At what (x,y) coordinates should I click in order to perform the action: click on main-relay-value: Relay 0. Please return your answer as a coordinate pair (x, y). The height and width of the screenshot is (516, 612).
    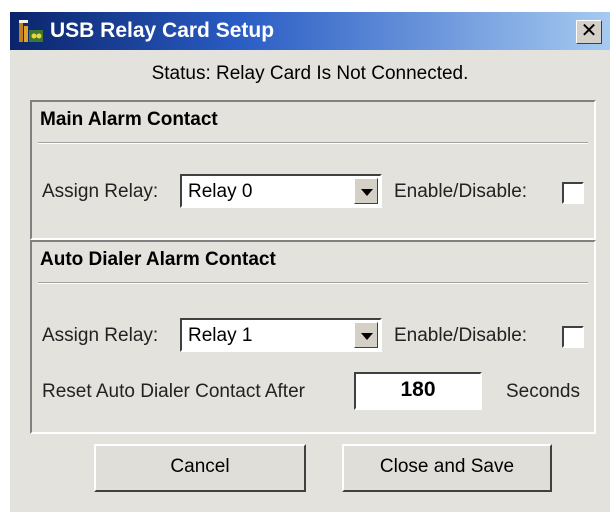
    Looking at the image, I should click on (220, 191).